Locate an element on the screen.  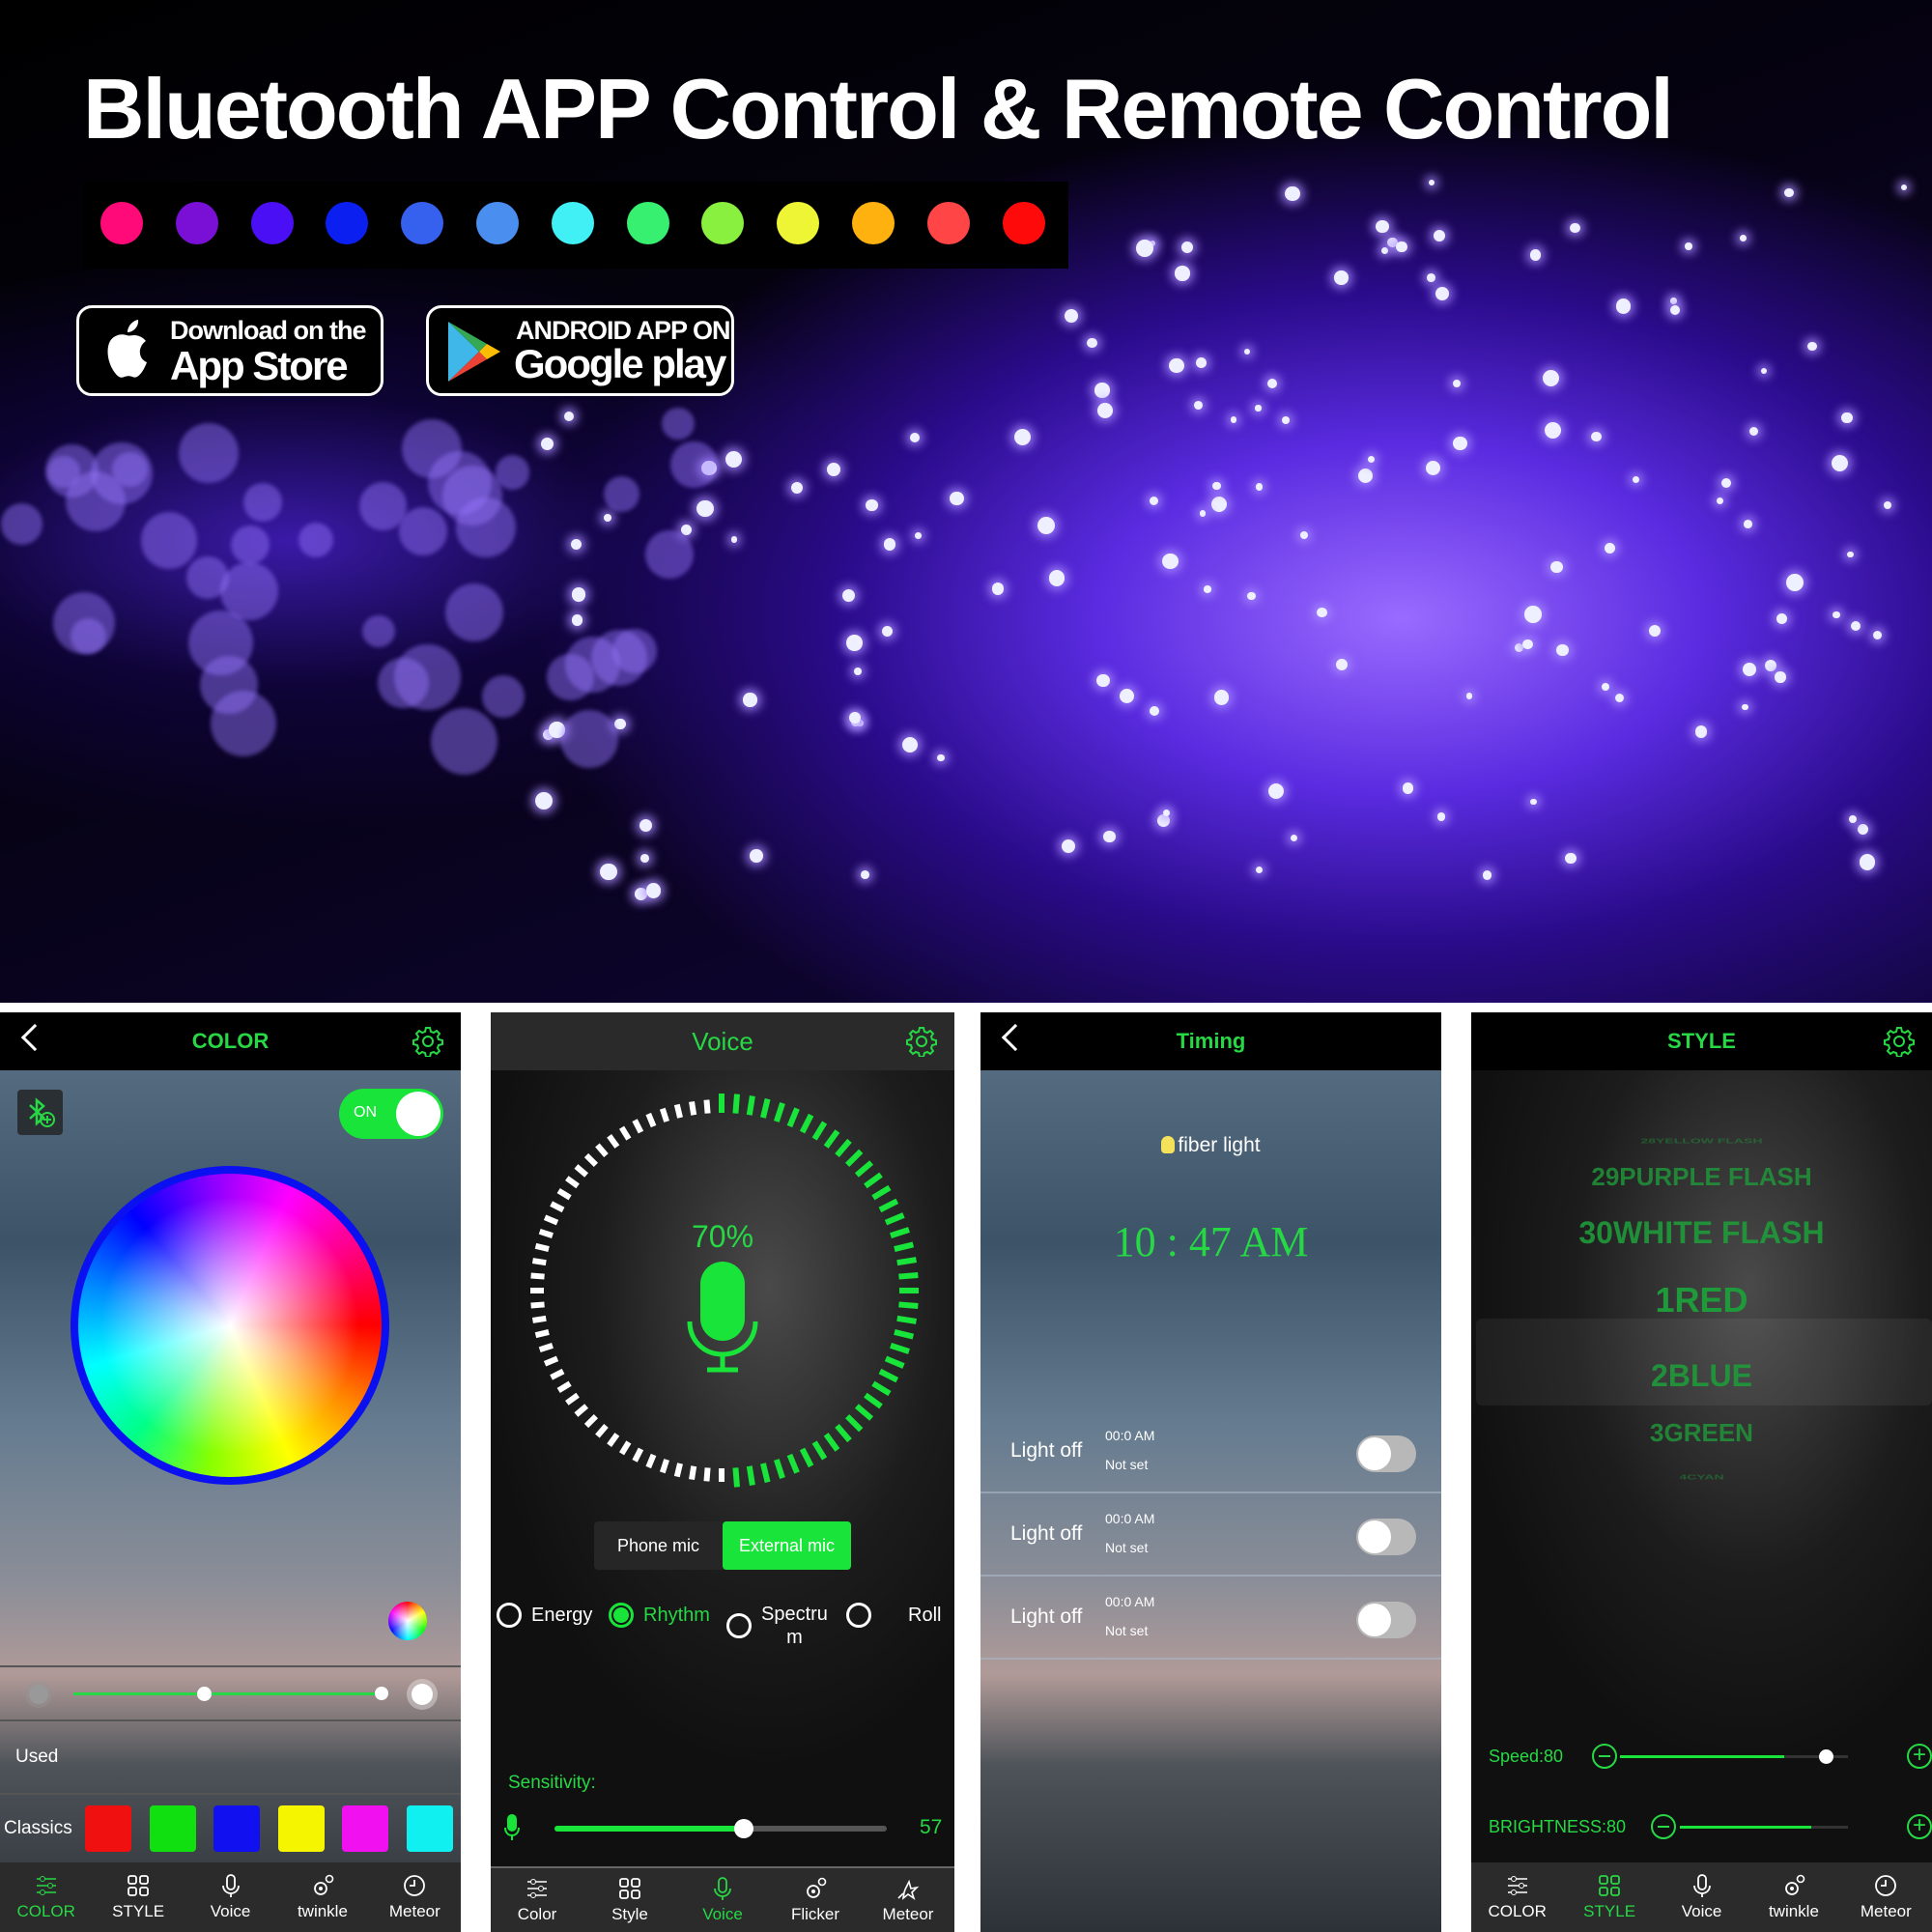
mode-radio-rhythm: Rhythm is located at coordinates (659, 1615).